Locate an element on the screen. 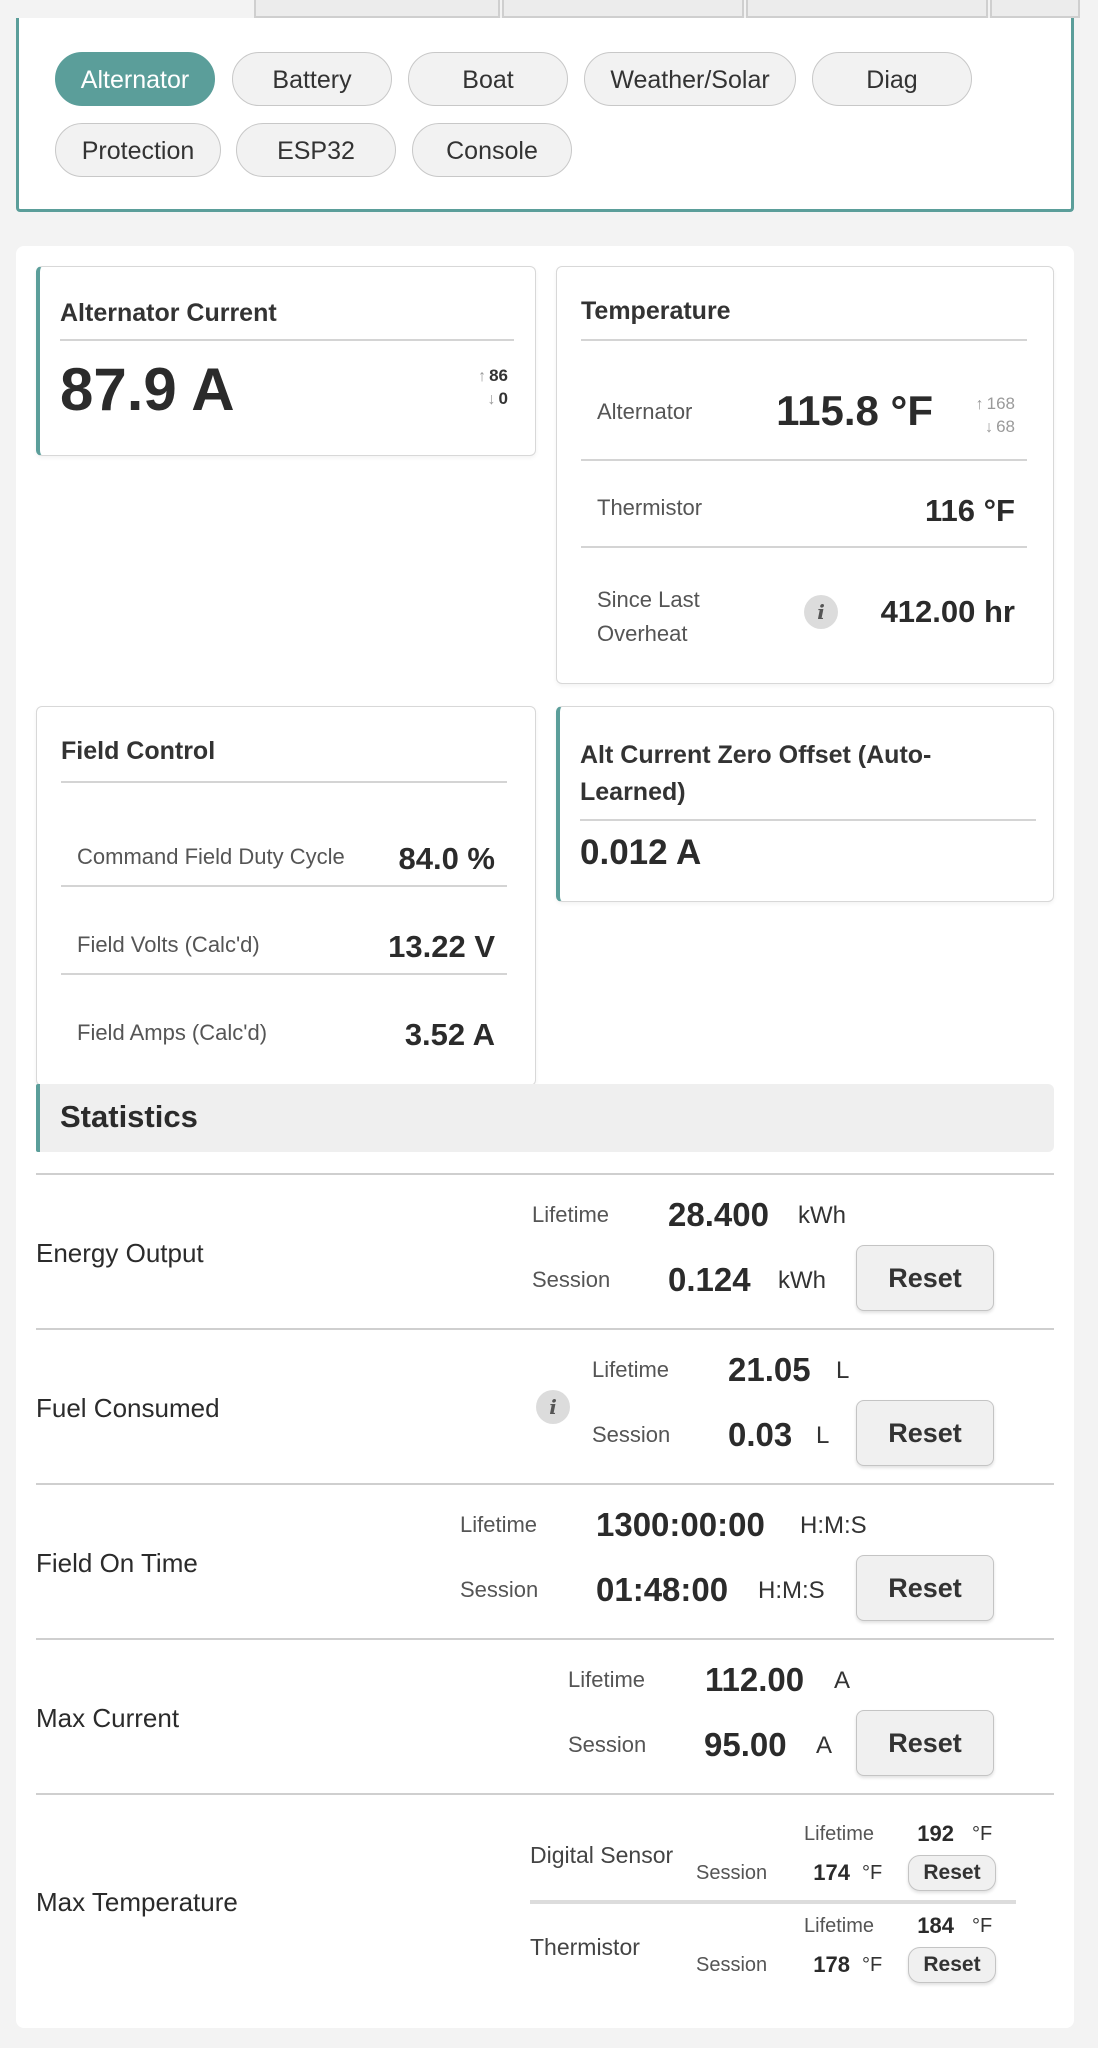 This screenshot has width=1098, height=2048. statistics-header: Statistics is located at coordinates (545, 1118).